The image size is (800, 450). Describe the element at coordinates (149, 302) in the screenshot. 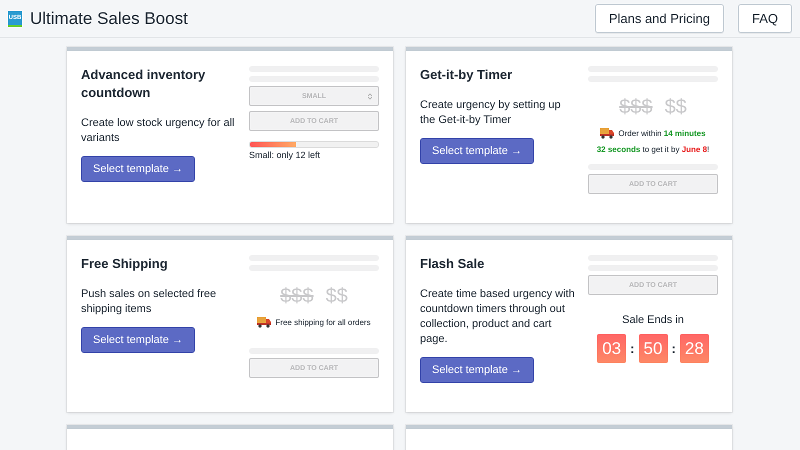

I see `card-description: Push sales on selected free shipping items` at that location.